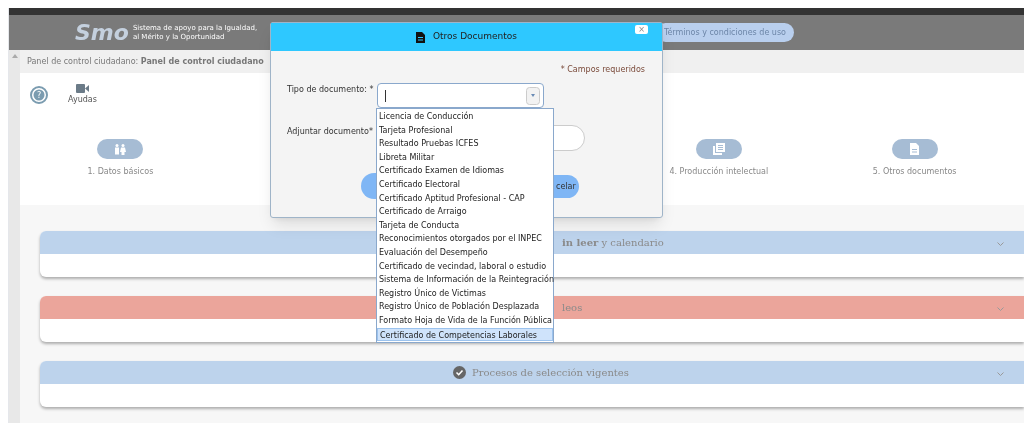  Describe the element at coordinates (145, 61) in the screenshot. I see `breadcrumb: Panel de control ciudadano` at that location.